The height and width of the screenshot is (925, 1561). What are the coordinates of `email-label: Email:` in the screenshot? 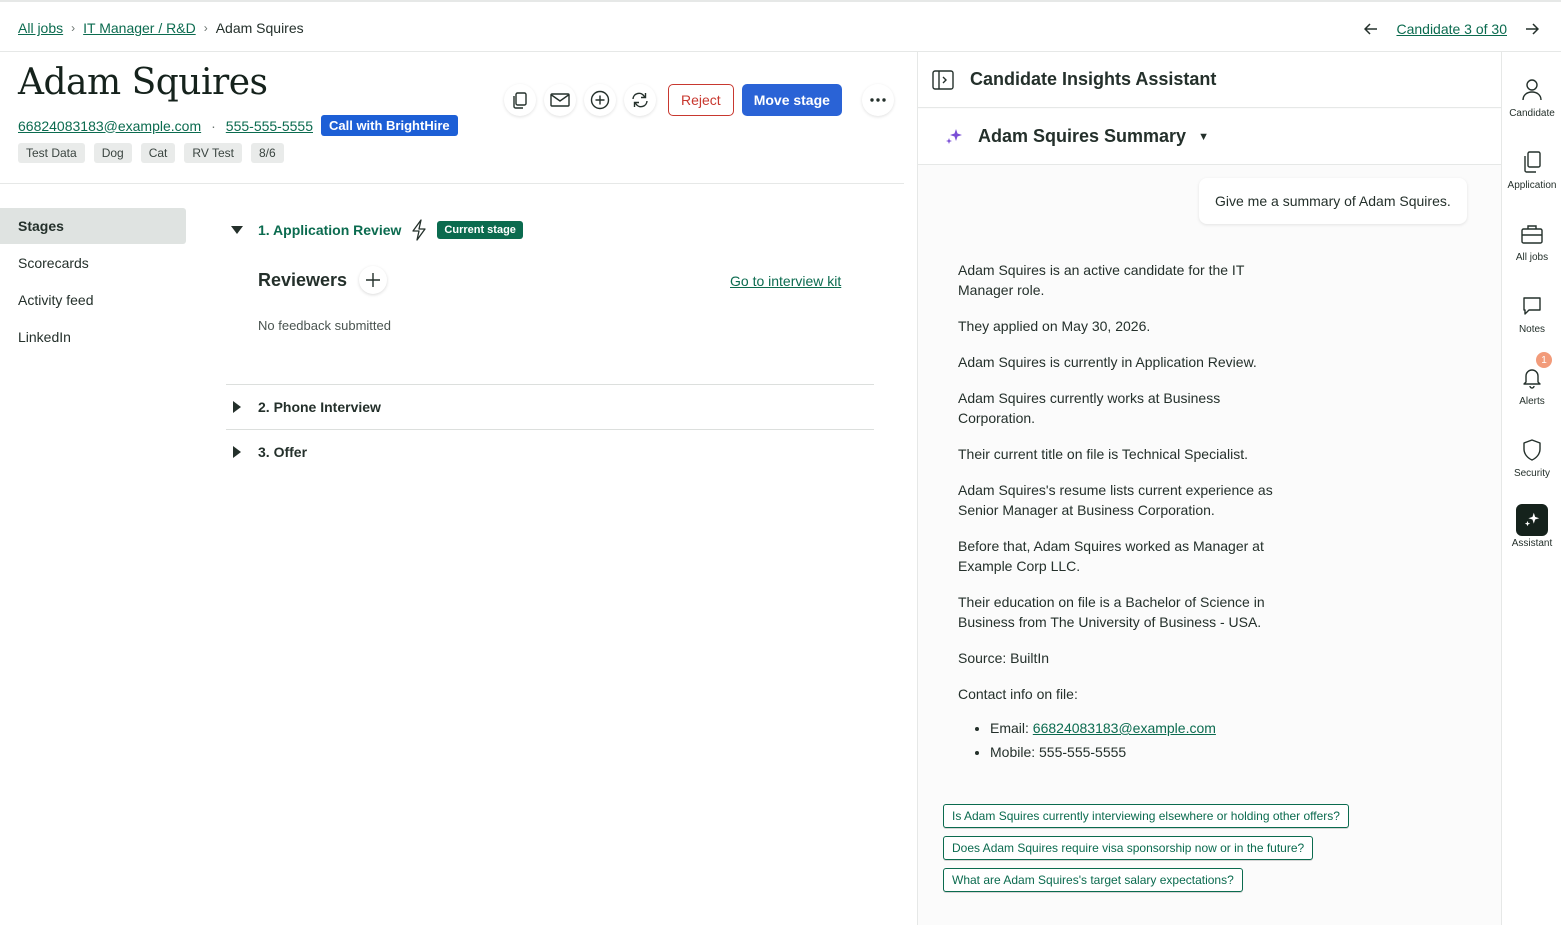 It's located at (1011, 728).